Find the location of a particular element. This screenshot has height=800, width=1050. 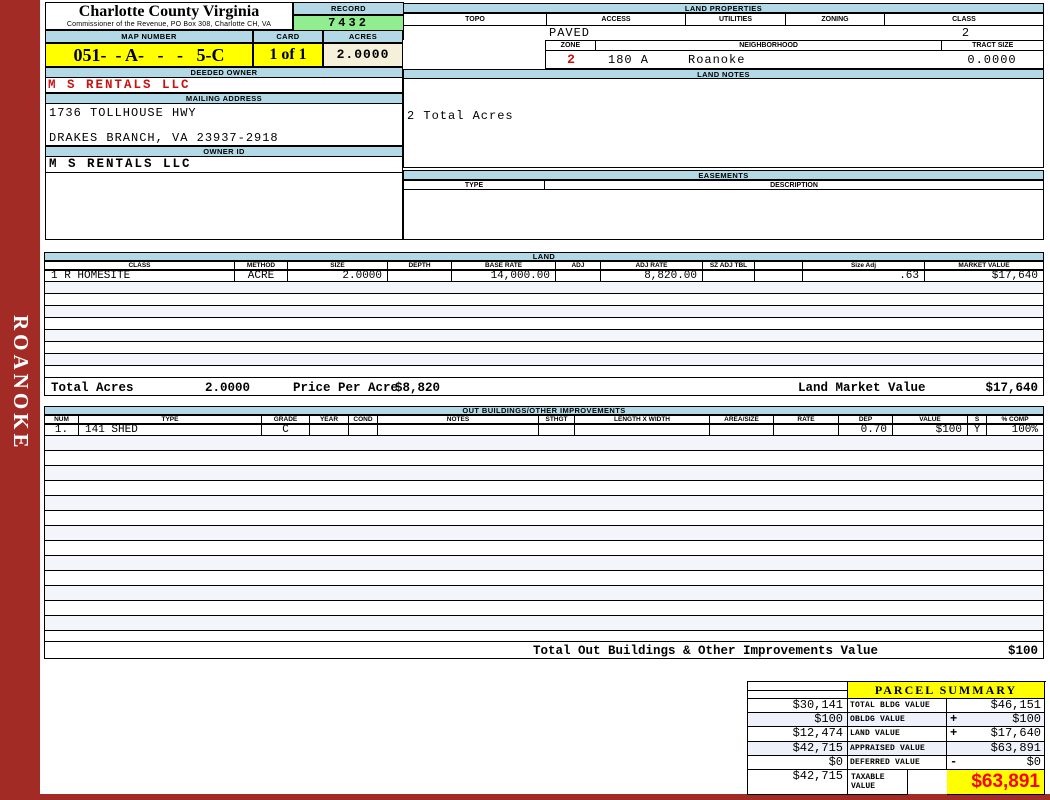

land-note: 2 Total Acres is located at coordinates (460, 116).